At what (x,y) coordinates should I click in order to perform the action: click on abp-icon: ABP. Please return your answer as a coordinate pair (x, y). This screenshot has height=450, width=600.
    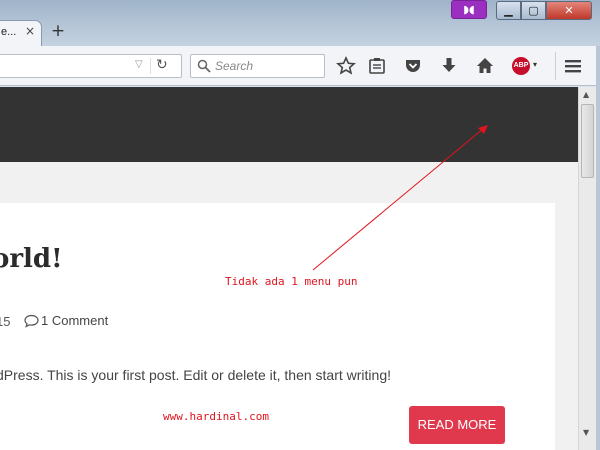
    Looking at the image, I should click on (521, 66).